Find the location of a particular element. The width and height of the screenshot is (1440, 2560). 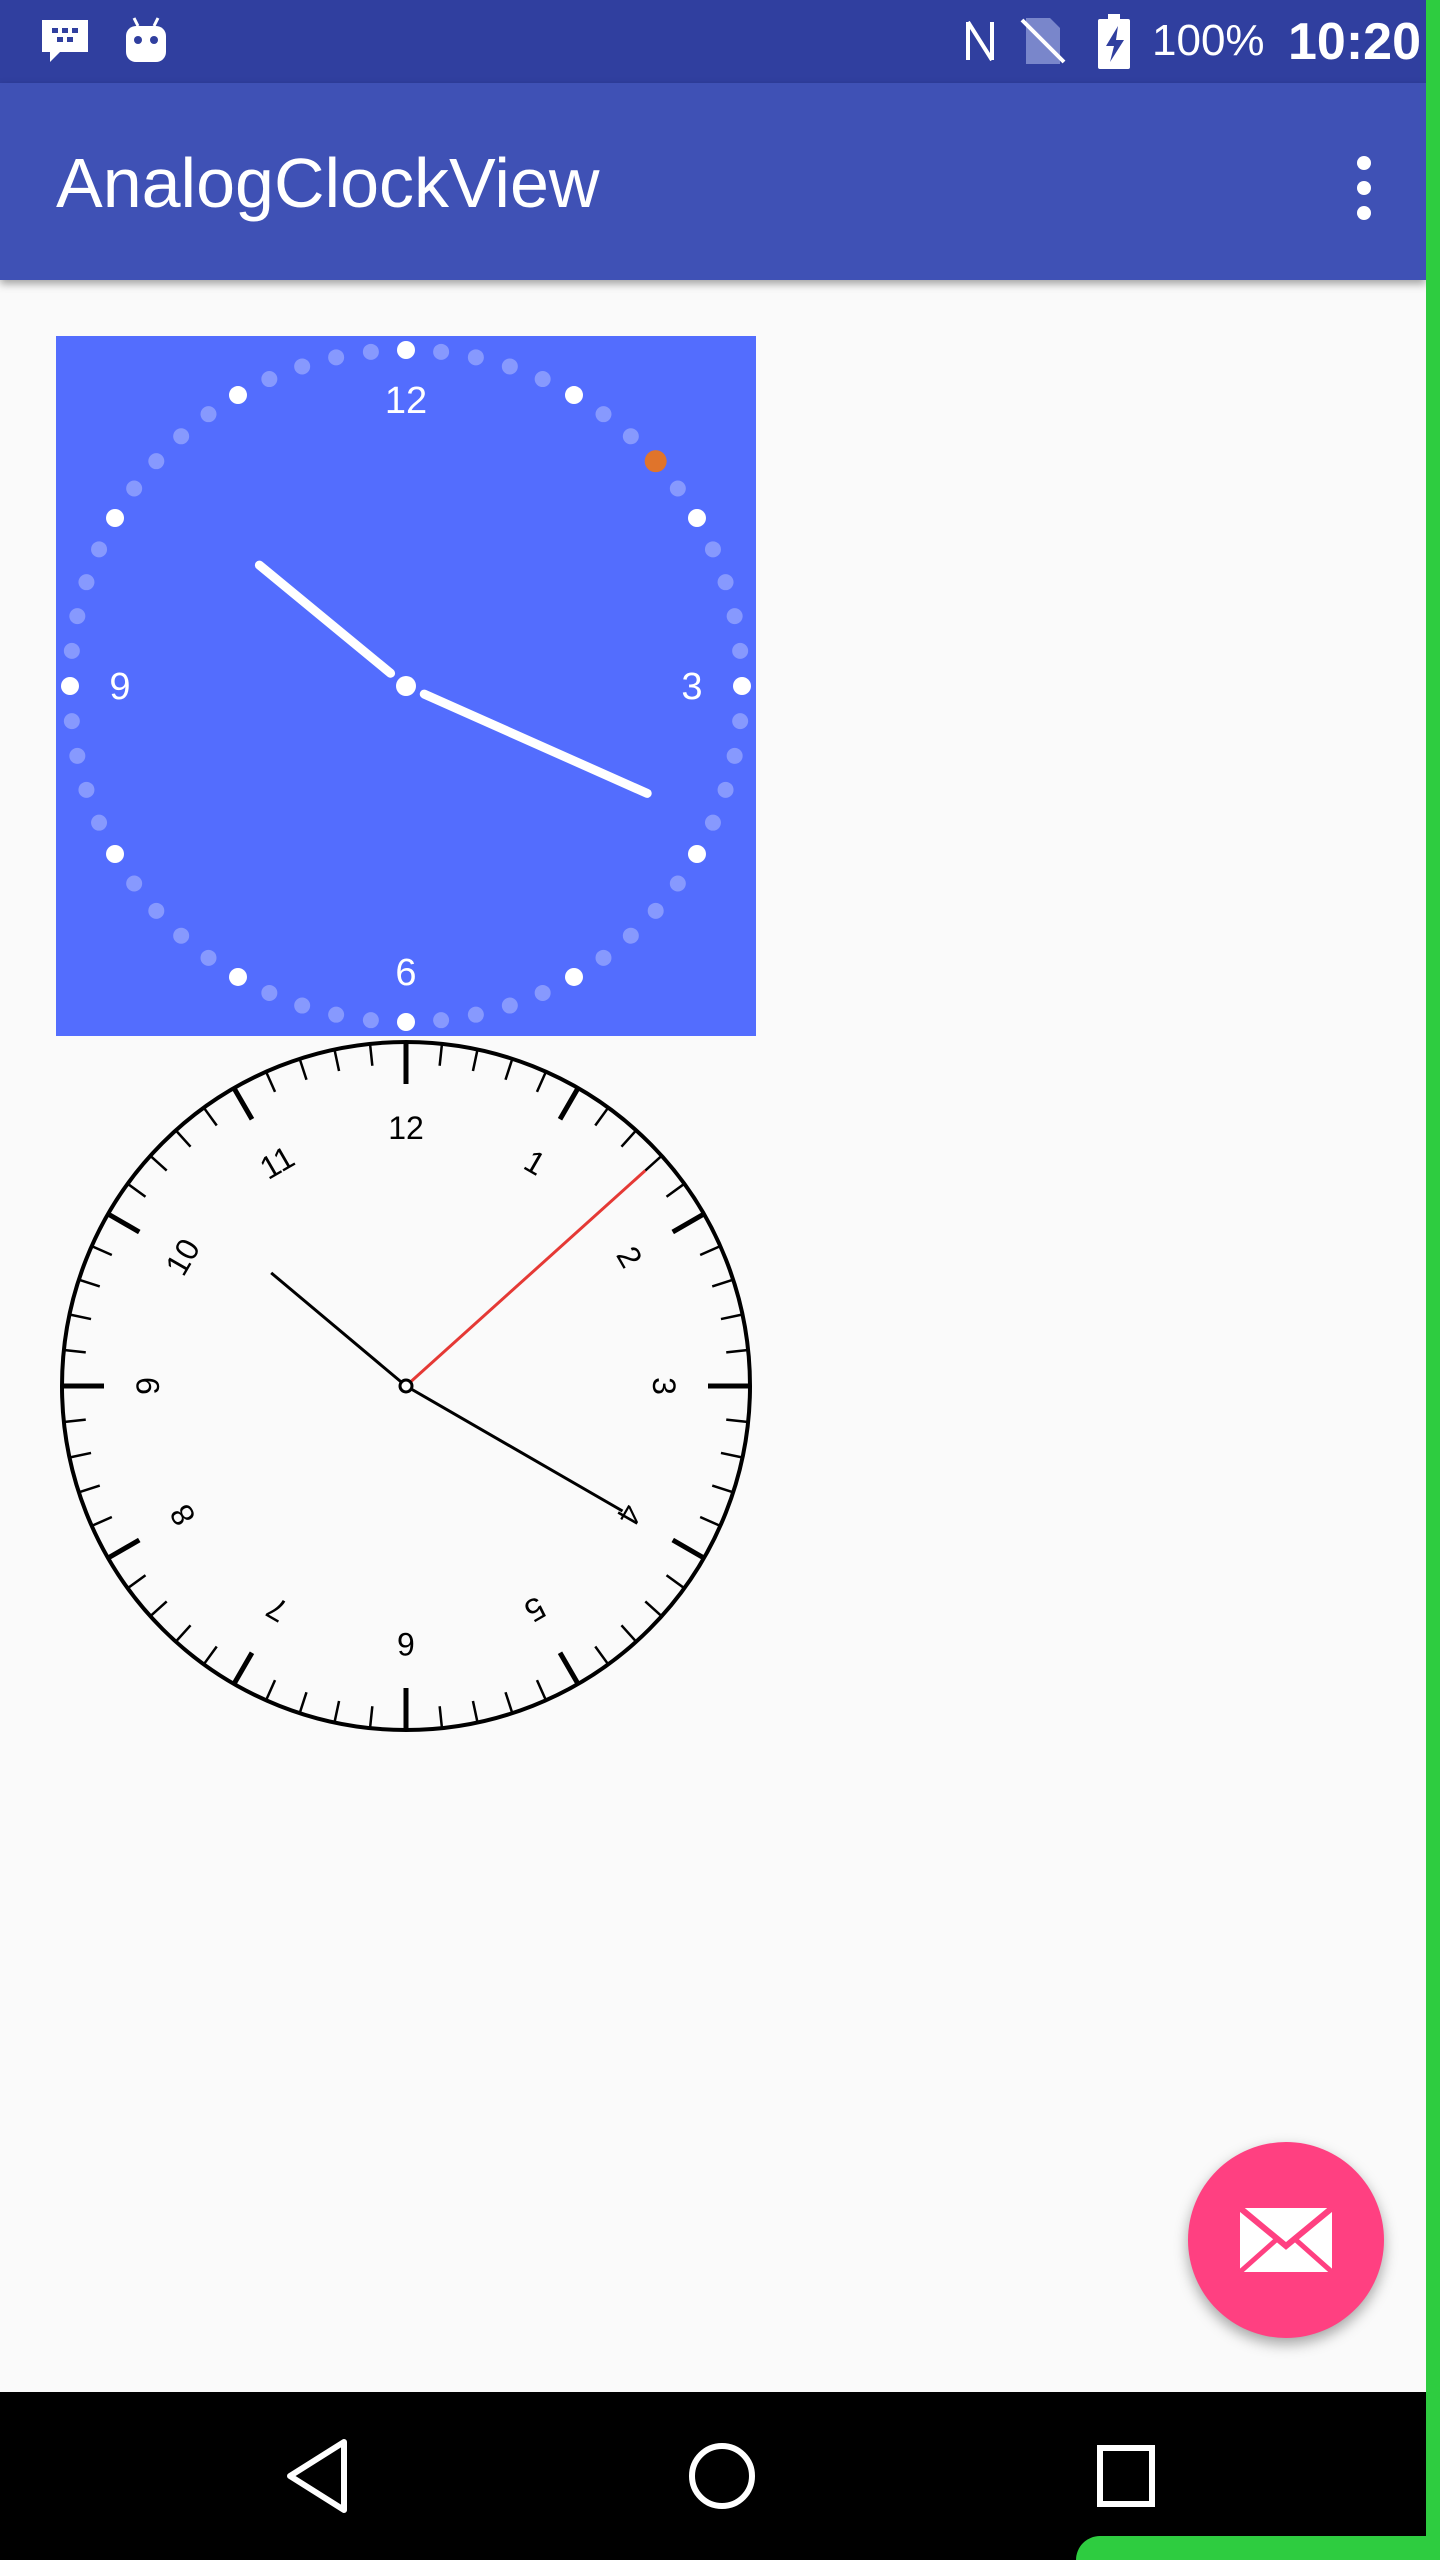

app-bar: AnalogClockView is located at coordinates (713, 181).